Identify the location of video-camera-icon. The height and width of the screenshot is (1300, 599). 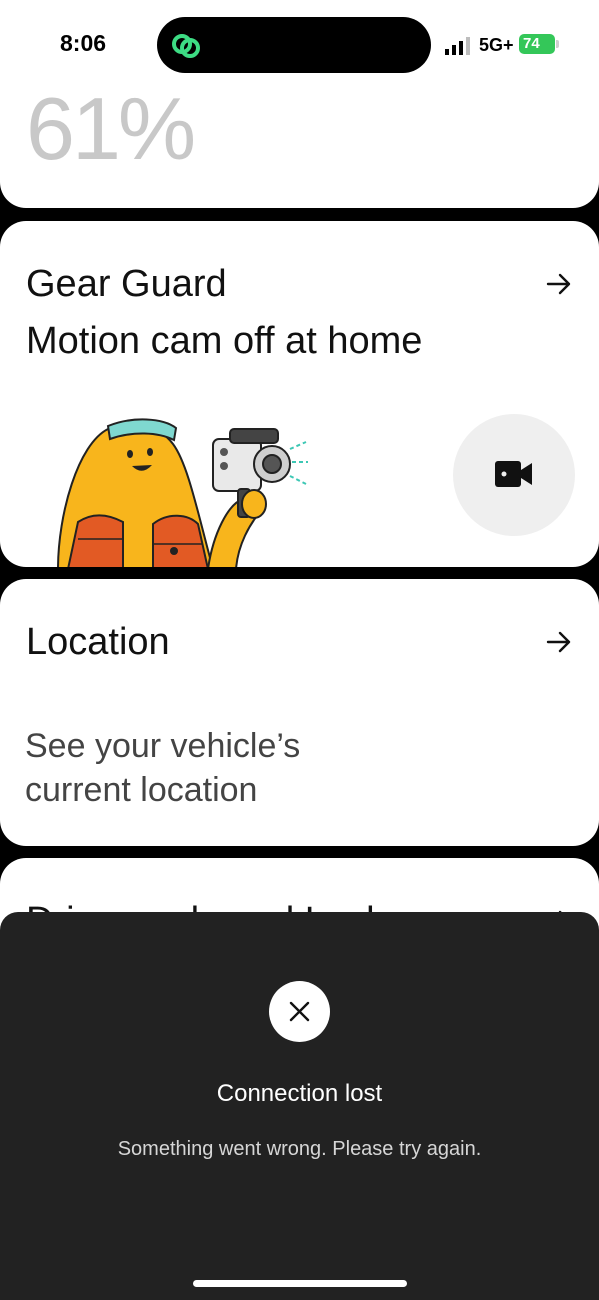
(513, 474).